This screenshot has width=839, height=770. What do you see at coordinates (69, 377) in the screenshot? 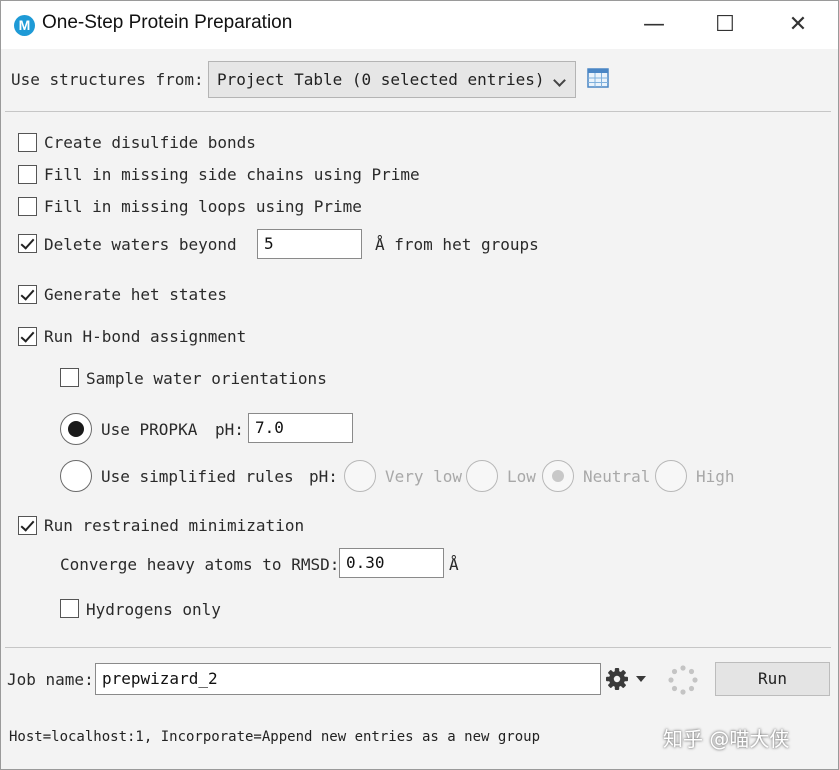
I see `sample-water-checkbox` at bounding box center [69, 377].